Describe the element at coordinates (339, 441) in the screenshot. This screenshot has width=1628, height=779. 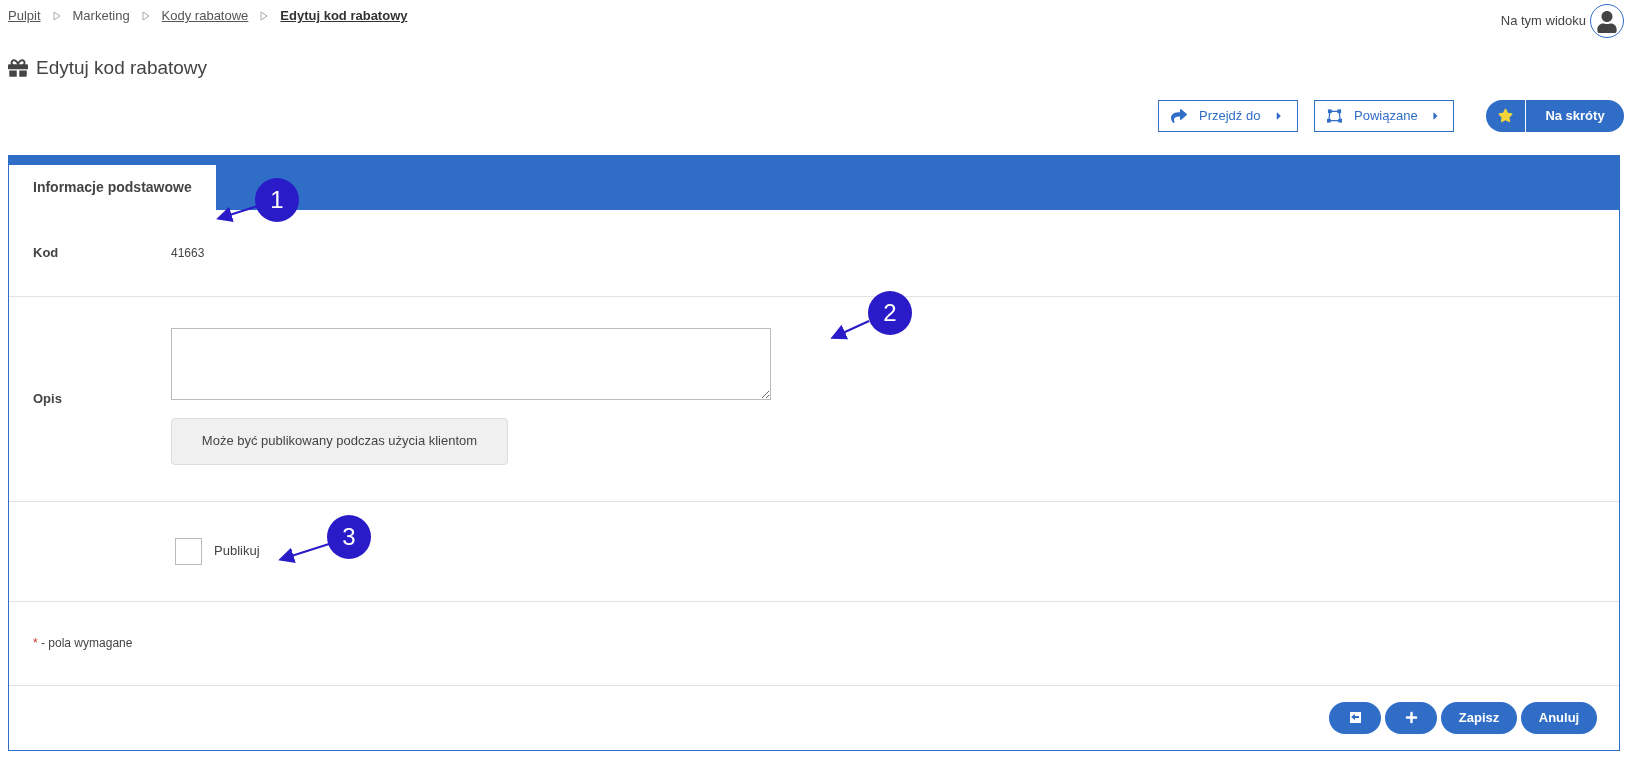
I see `hint-tooltip: Może być publikowany podczas użycia klientom` at that location.